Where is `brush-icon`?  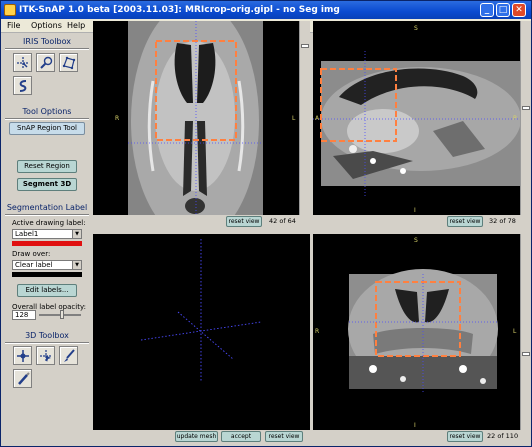
brush-icon is located at coordinates (68, 355).